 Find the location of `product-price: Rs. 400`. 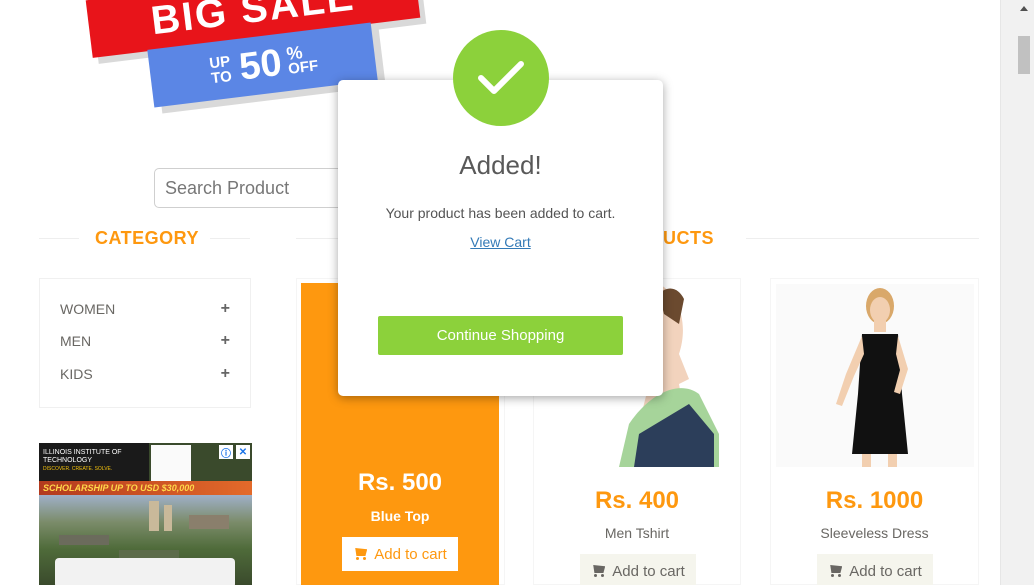

product-price: Rs. 400 is located at coordinates (637, 500).